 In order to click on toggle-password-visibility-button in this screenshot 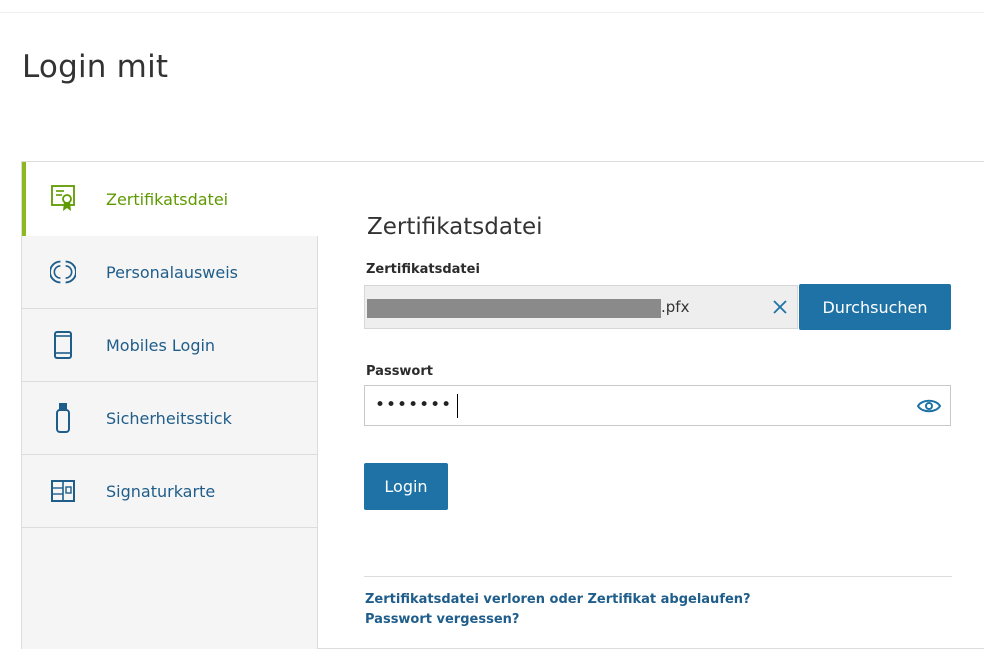, I will do `click(929, 406)`.